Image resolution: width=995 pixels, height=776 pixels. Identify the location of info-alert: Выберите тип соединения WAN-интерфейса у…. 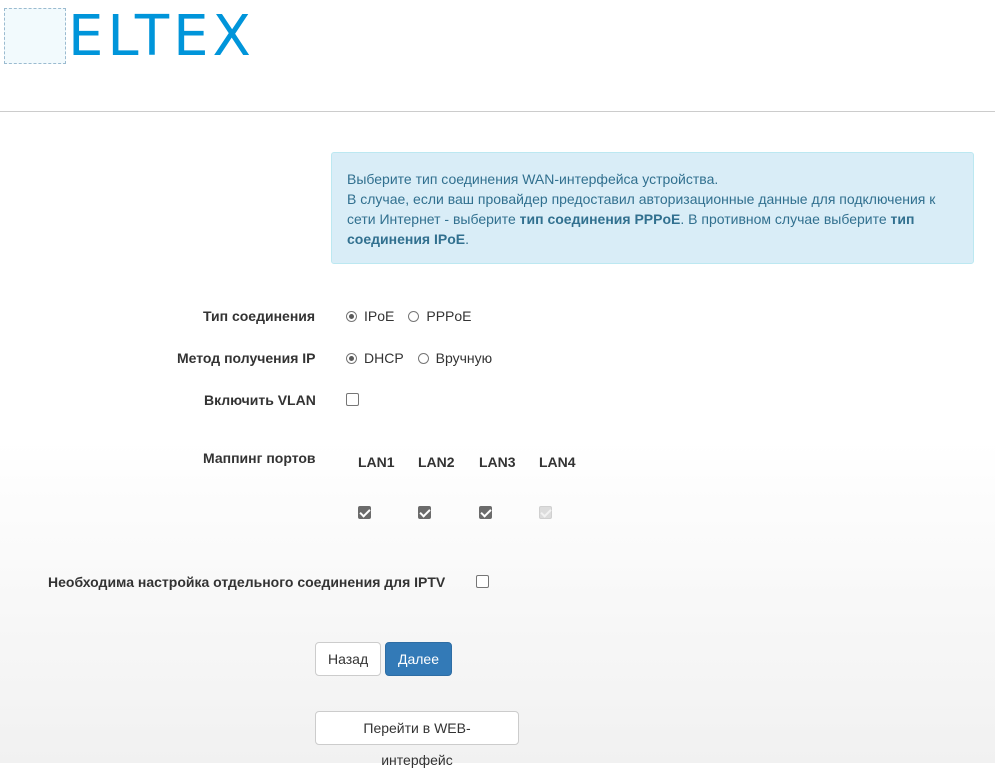
(652, 208).